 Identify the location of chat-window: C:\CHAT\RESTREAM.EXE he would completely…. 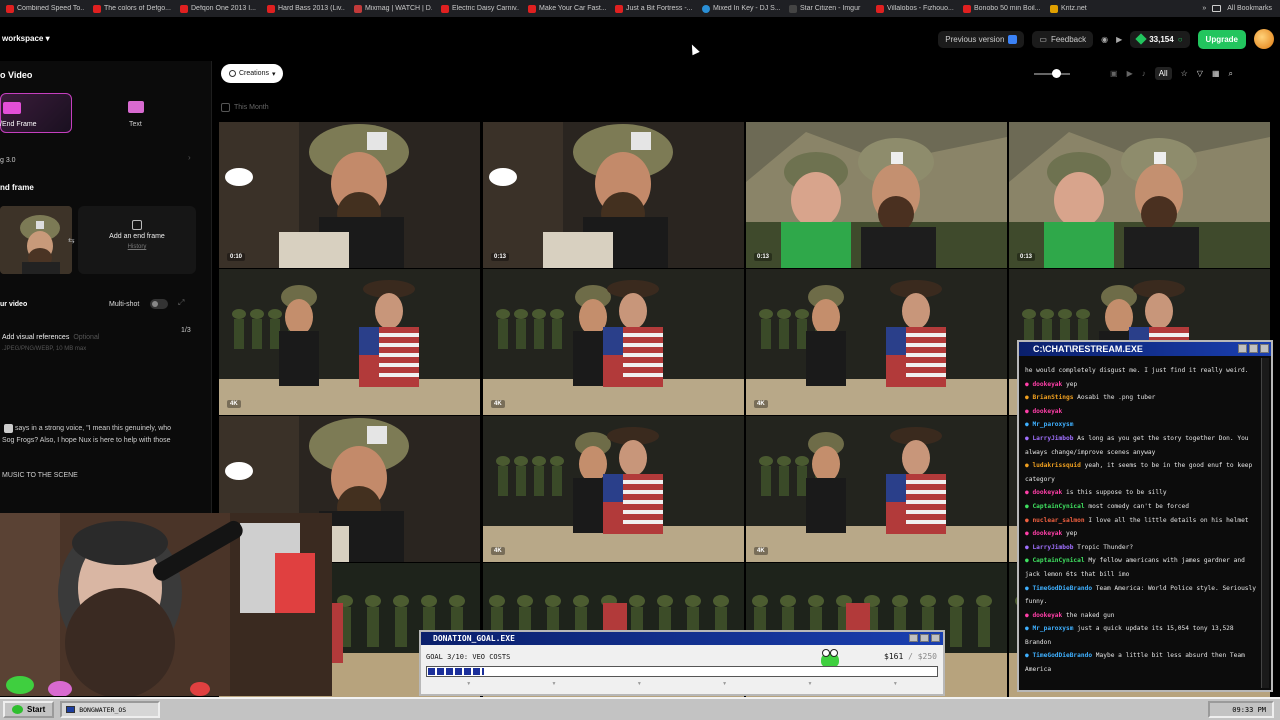
(1145, 516).